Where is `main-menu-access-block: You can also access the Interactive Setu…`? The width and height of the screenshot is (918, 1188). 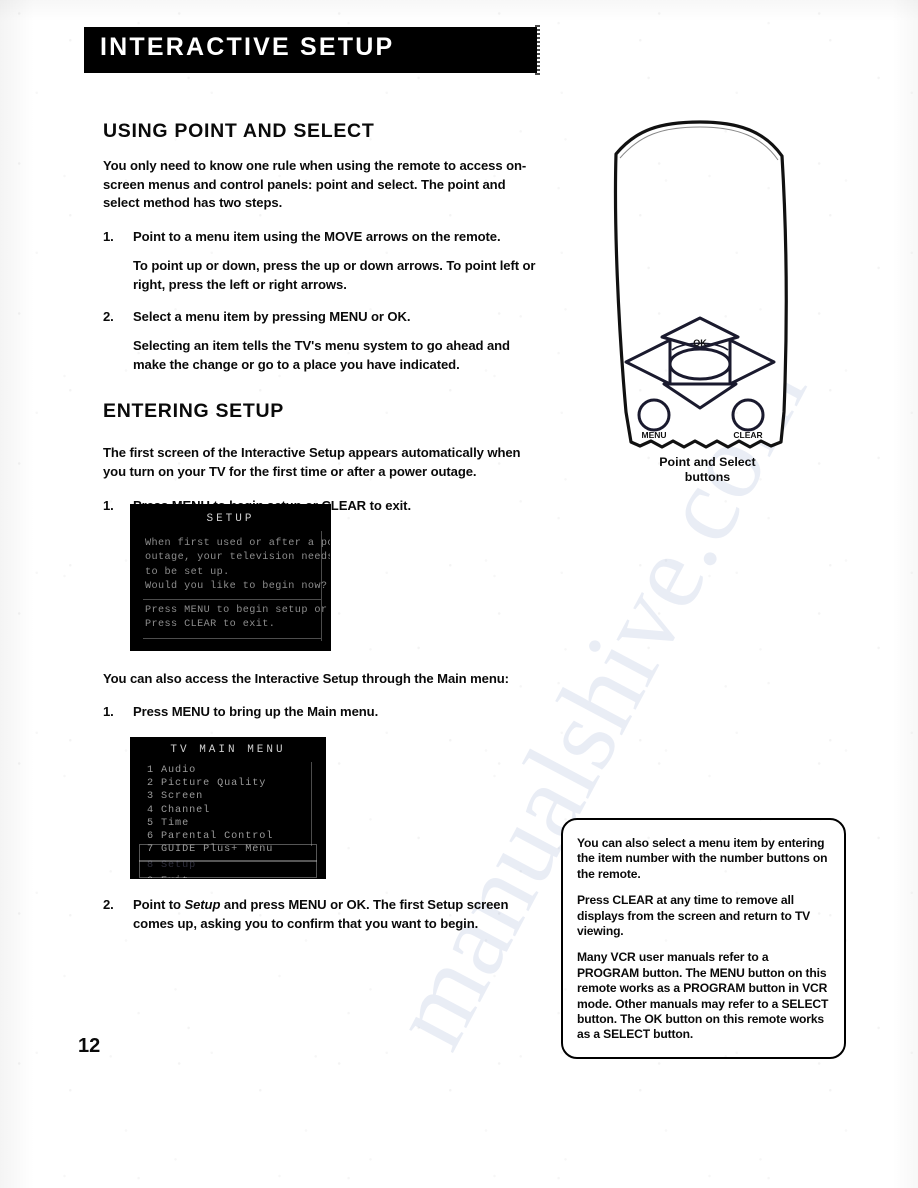
main-menu-access-block: You can also access the Interactive Setu… is located at coordinates (321, 701).